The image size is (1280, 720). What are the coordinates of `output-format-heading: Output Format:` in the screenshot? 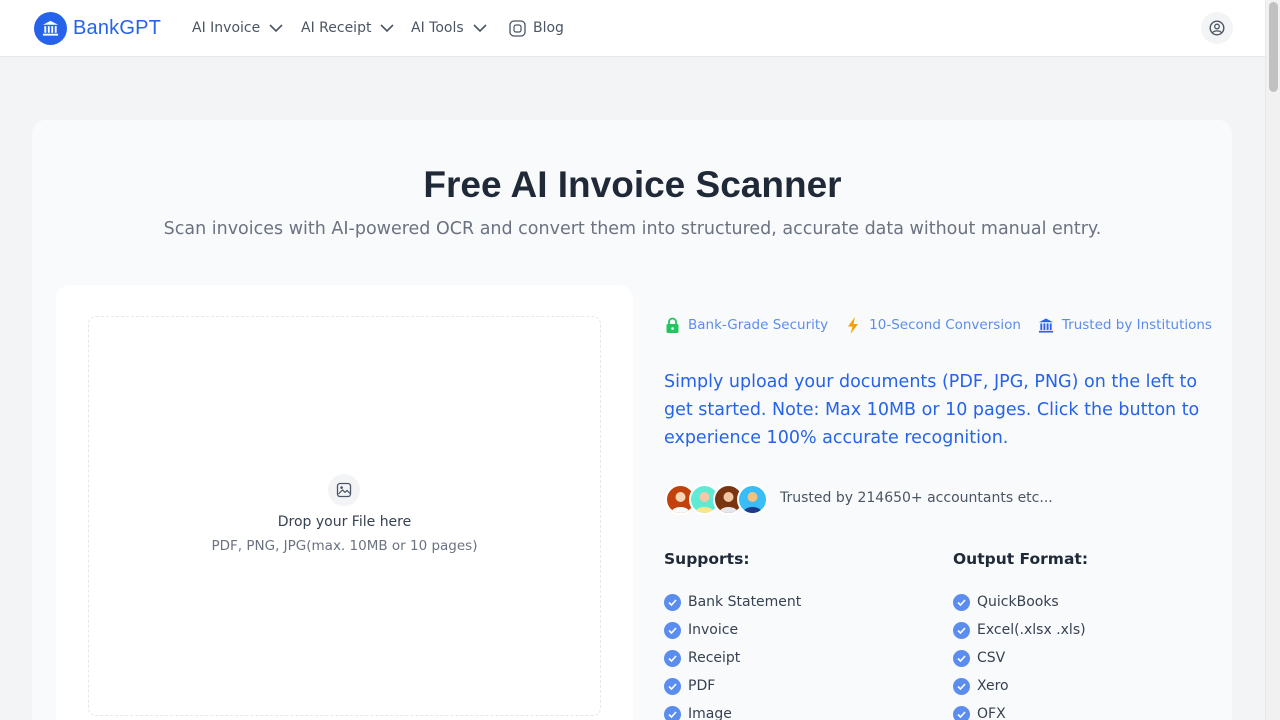 It's located at (1021, 559).